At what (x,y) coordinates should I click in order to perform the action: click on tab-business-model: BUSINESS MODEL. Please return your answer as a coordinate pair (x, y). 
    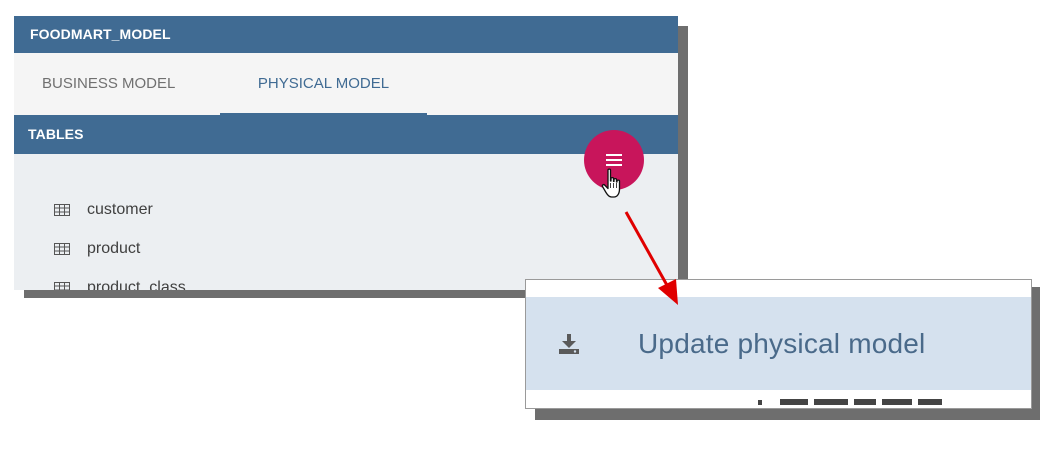
    Looking at the image, I should click on (131, 84).